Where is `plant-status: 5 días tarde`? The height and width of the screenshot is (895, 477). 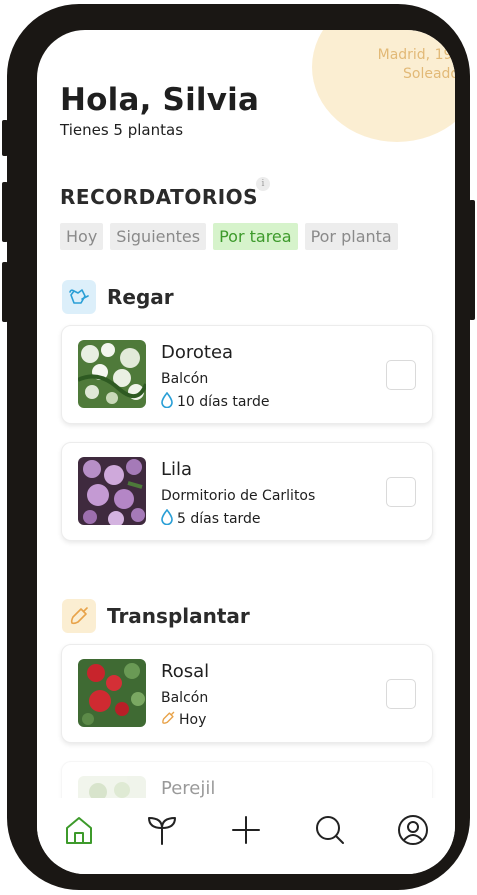
plant-status: 5 días tarde is located at coordinates (211, 518).